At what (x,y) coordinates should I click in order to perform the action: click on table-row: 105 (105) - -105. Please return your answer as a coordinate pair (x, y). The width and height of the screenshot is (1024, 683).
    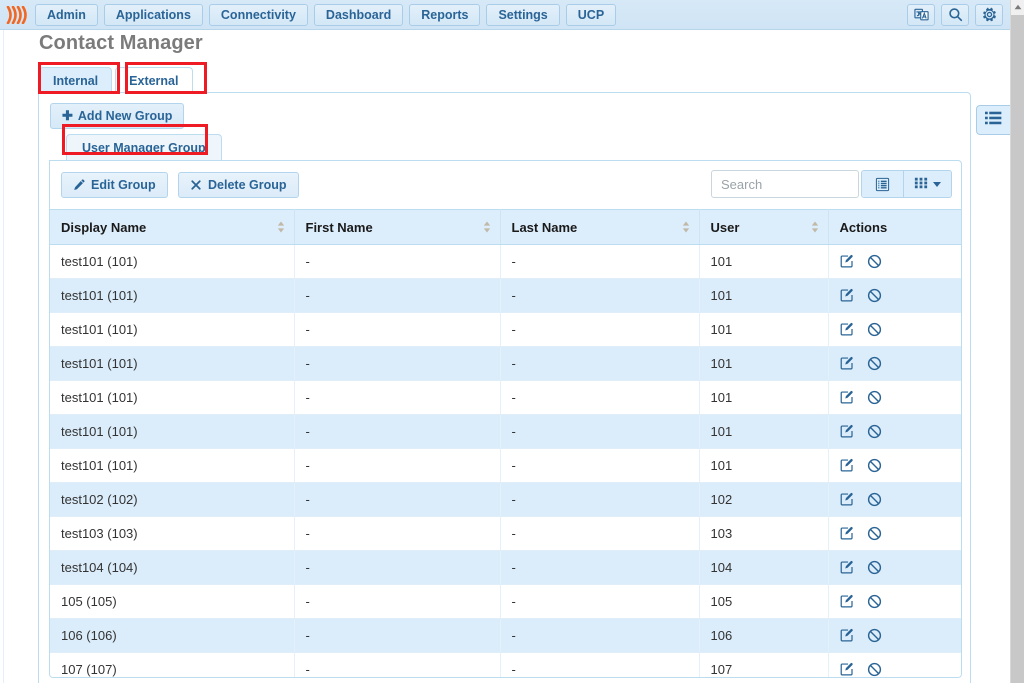
    Looking at the image, I should click on (505, 601).